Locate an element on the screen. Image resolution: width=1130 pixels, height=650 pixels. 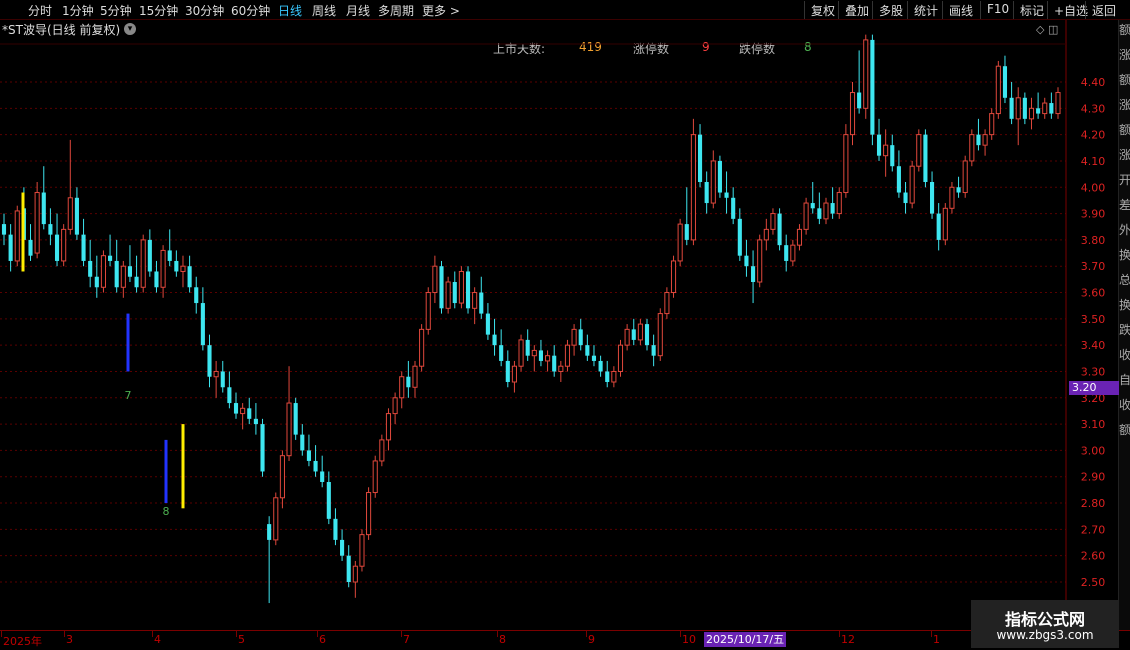
date-label: 9 is located at coordinates (591, 639).